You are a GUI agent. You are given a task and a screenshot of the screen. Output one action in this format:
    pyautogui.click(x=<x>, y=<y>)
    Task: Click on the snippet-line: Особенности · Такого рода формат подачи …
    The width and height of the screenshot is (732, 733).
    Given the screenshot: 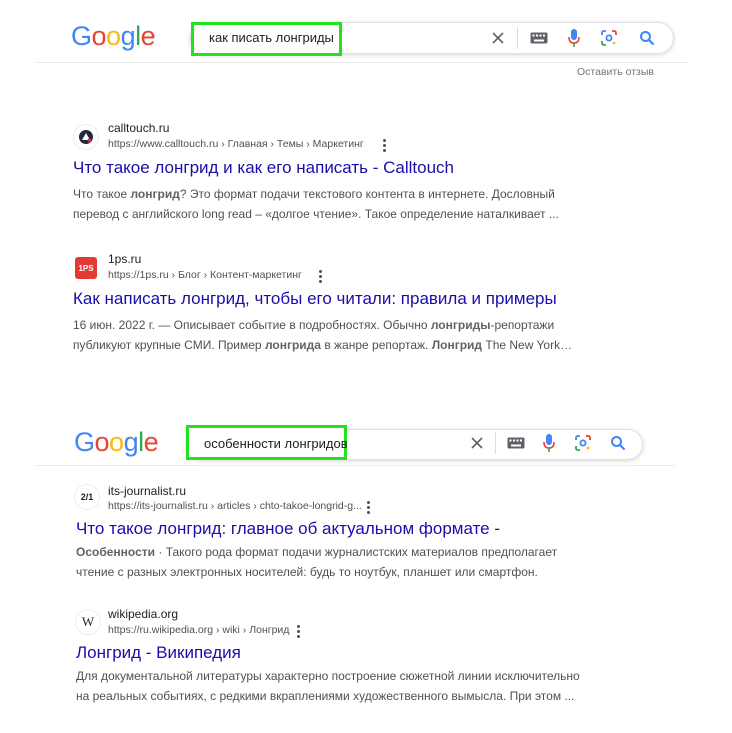 What is the action you would take?
    pyautogui.click(x=316, y=552)
    